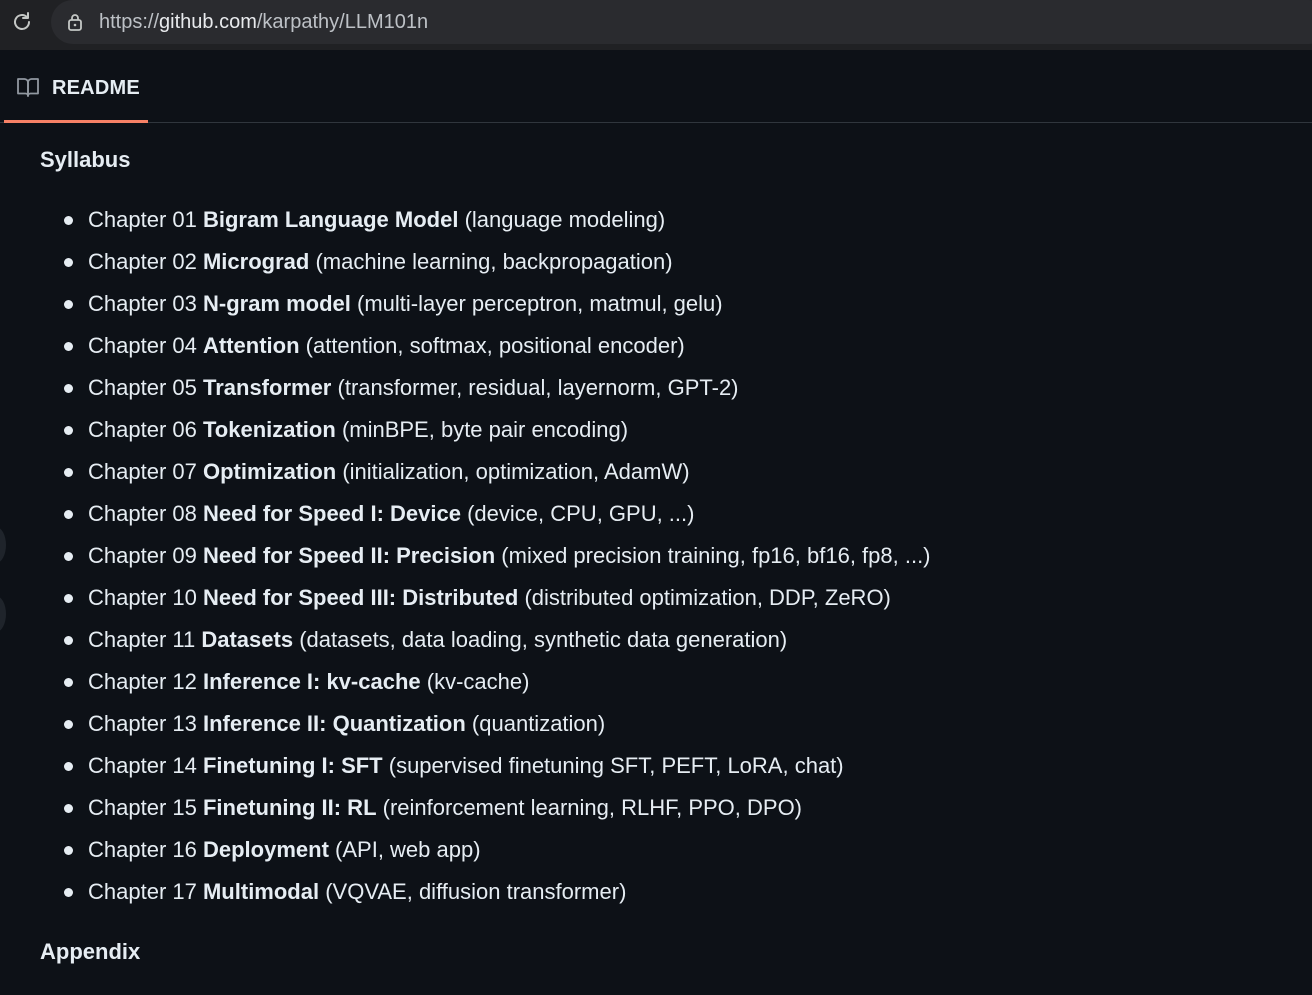  I want to click on url-text: https://github.com/karpathy/LLM101n, so click(263, 22).